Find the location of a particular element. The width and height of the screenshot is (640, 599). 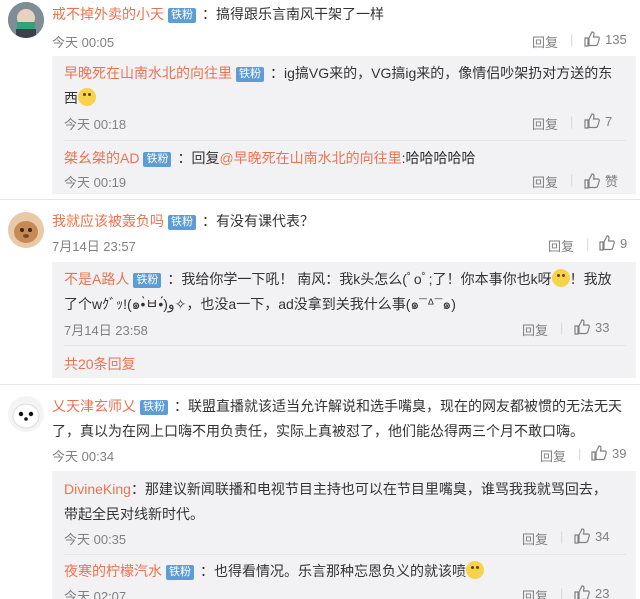

comment-header: 桀幺桀的AD 铁粉 ：回复@早晚死在山南水北的向往里:哈哈哈哈哈 is located at coordinates (270, 158).